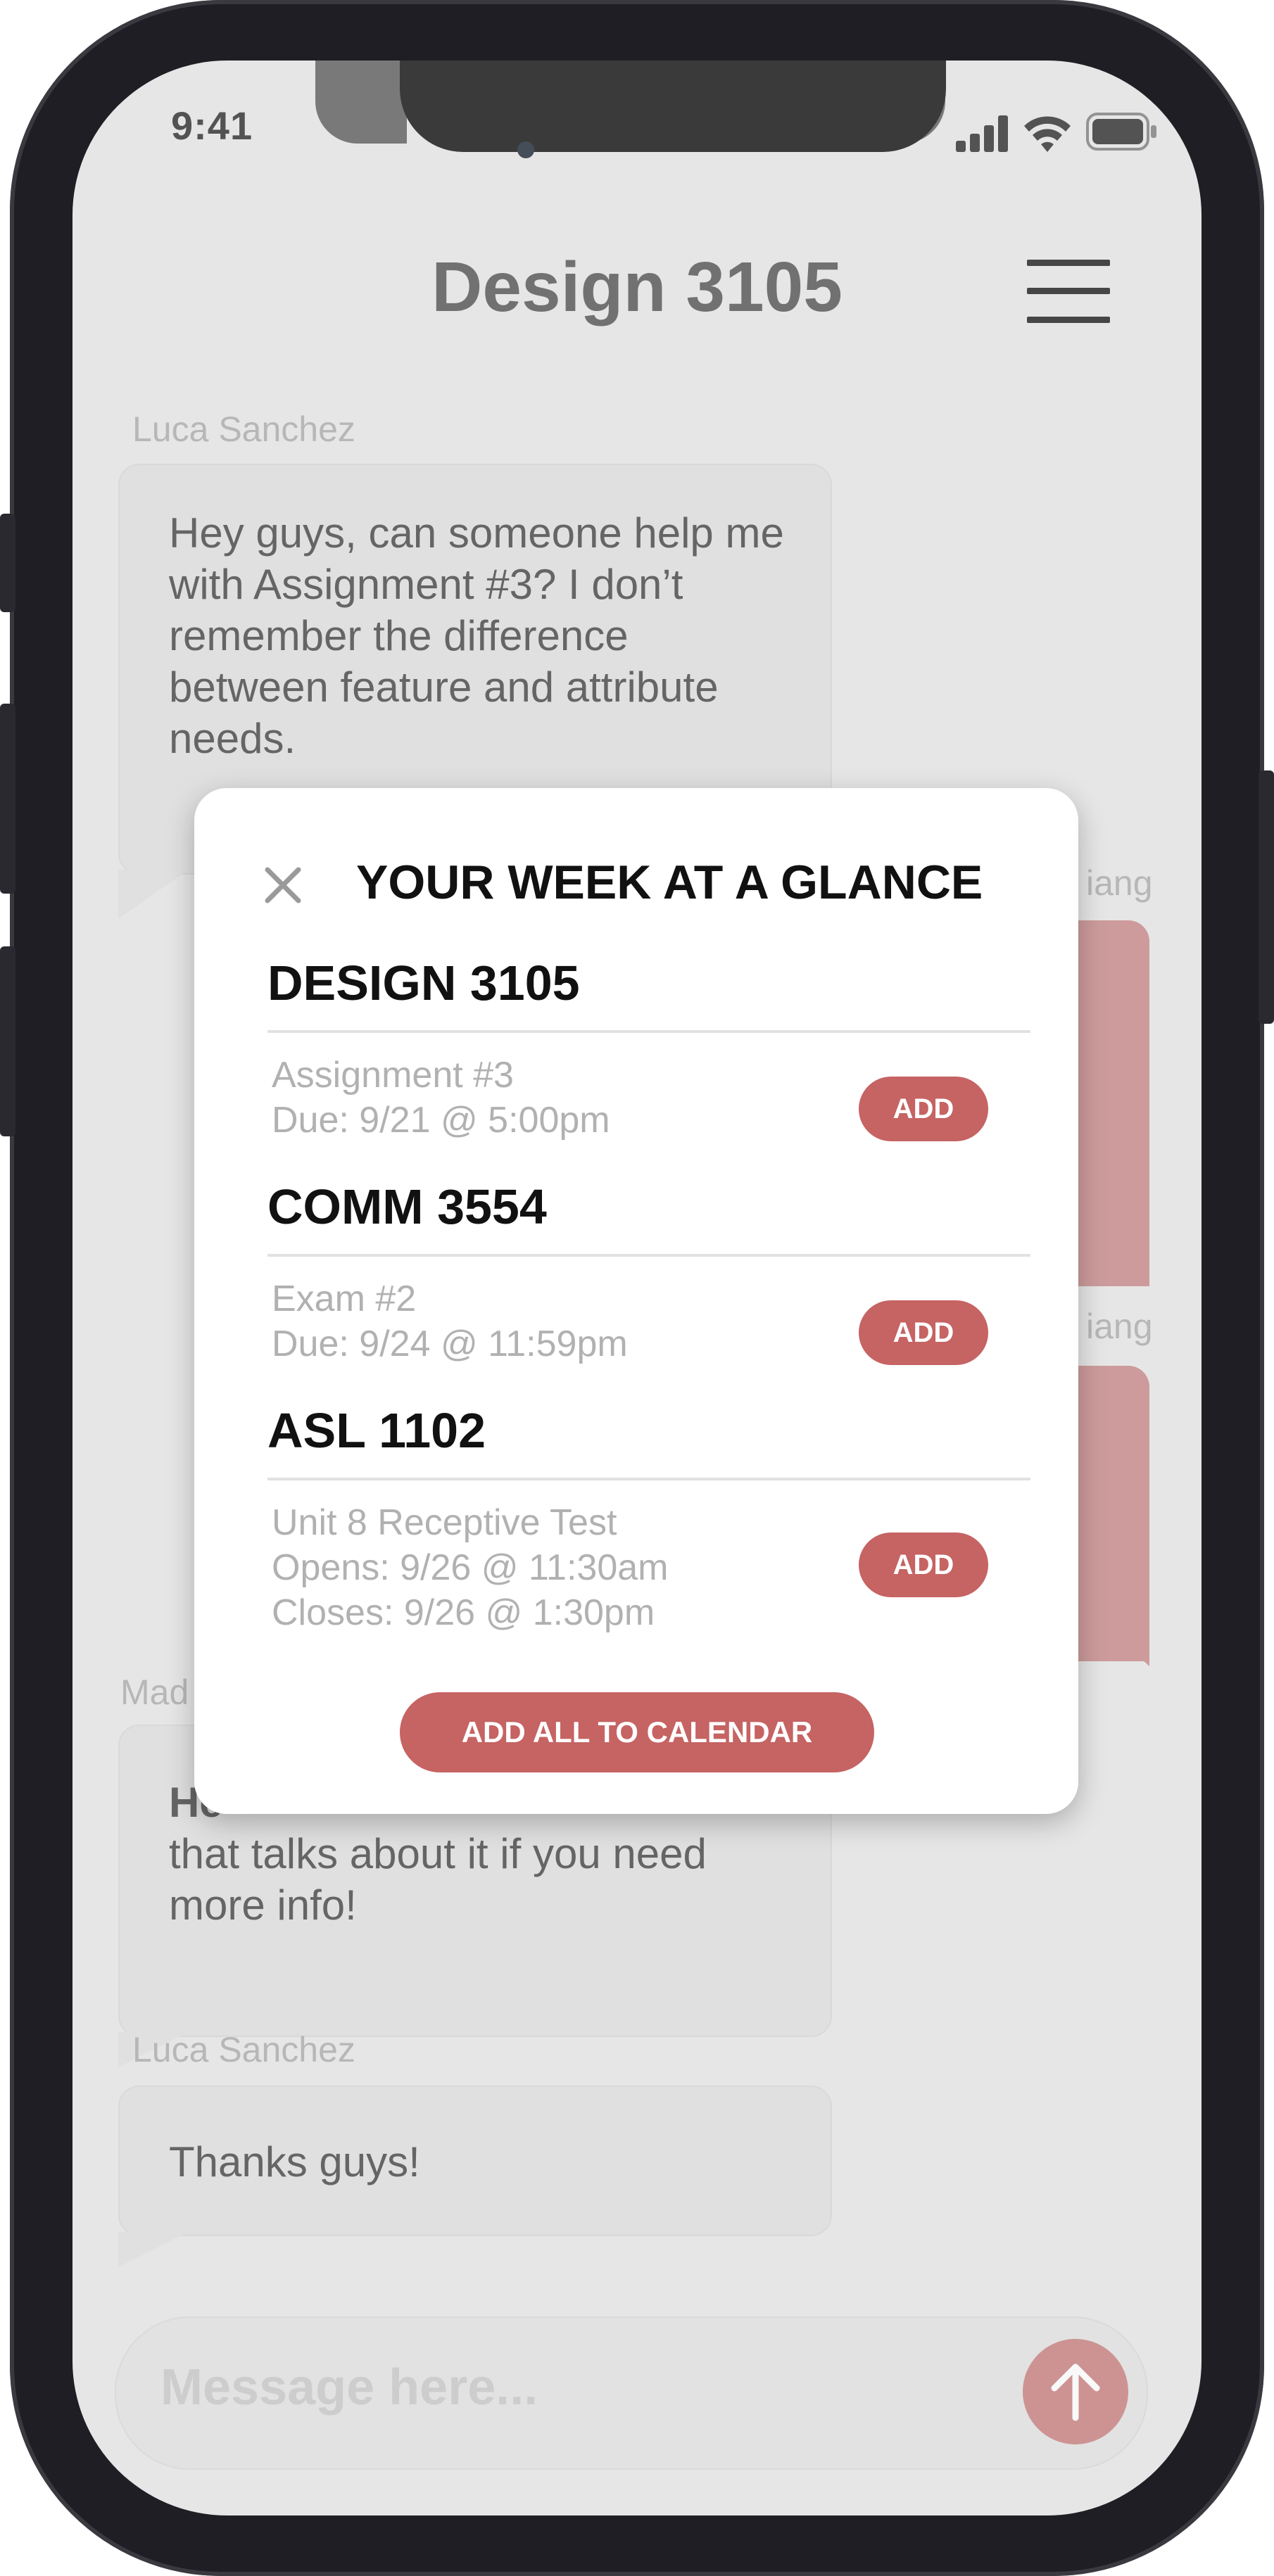 The width and height of the screenshot is (1274, 2576). I want to click on course-title: DESIGN 3105, so click(424, 983).